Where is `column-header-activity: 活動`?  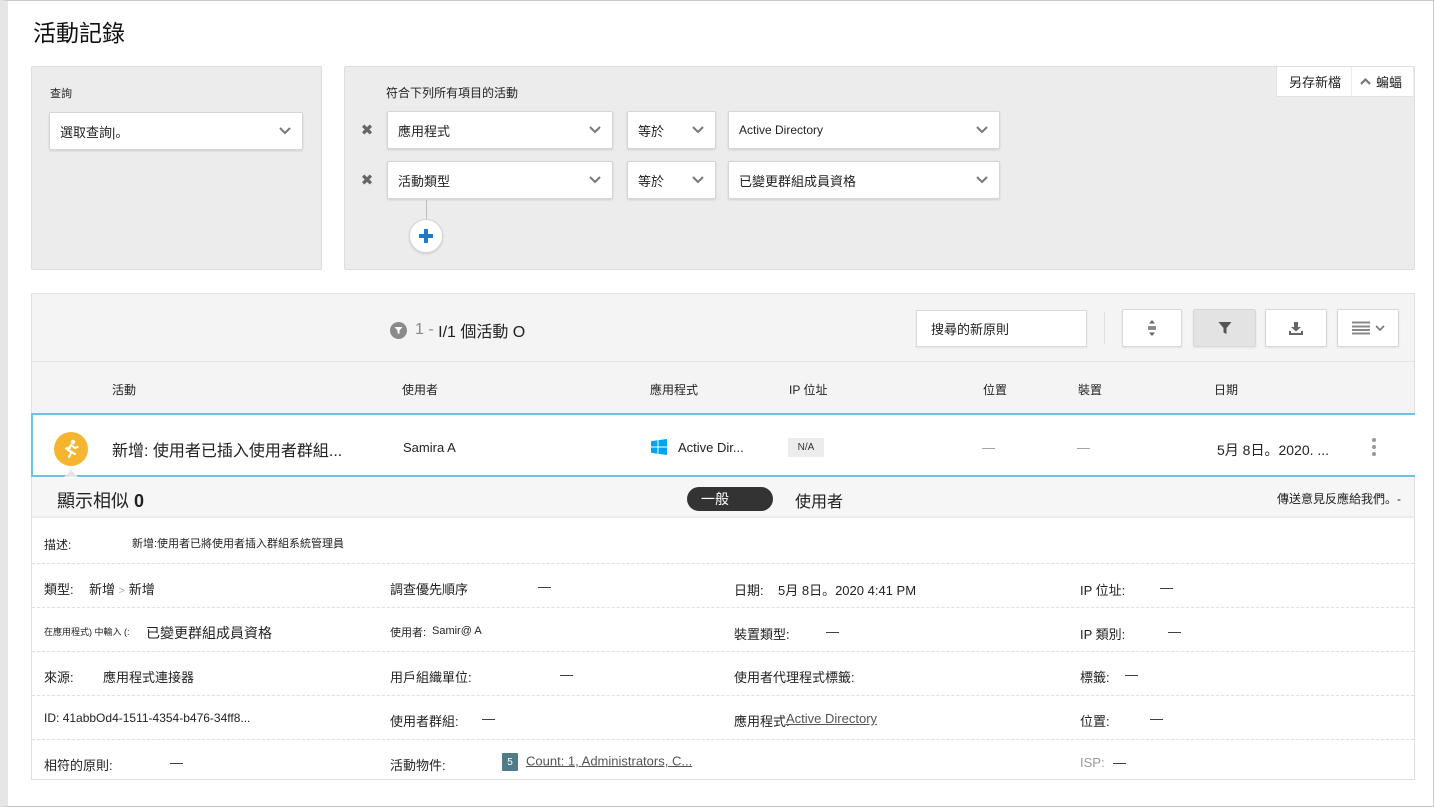
column-header-activity: 活動 is located at coordinates (124, 389).